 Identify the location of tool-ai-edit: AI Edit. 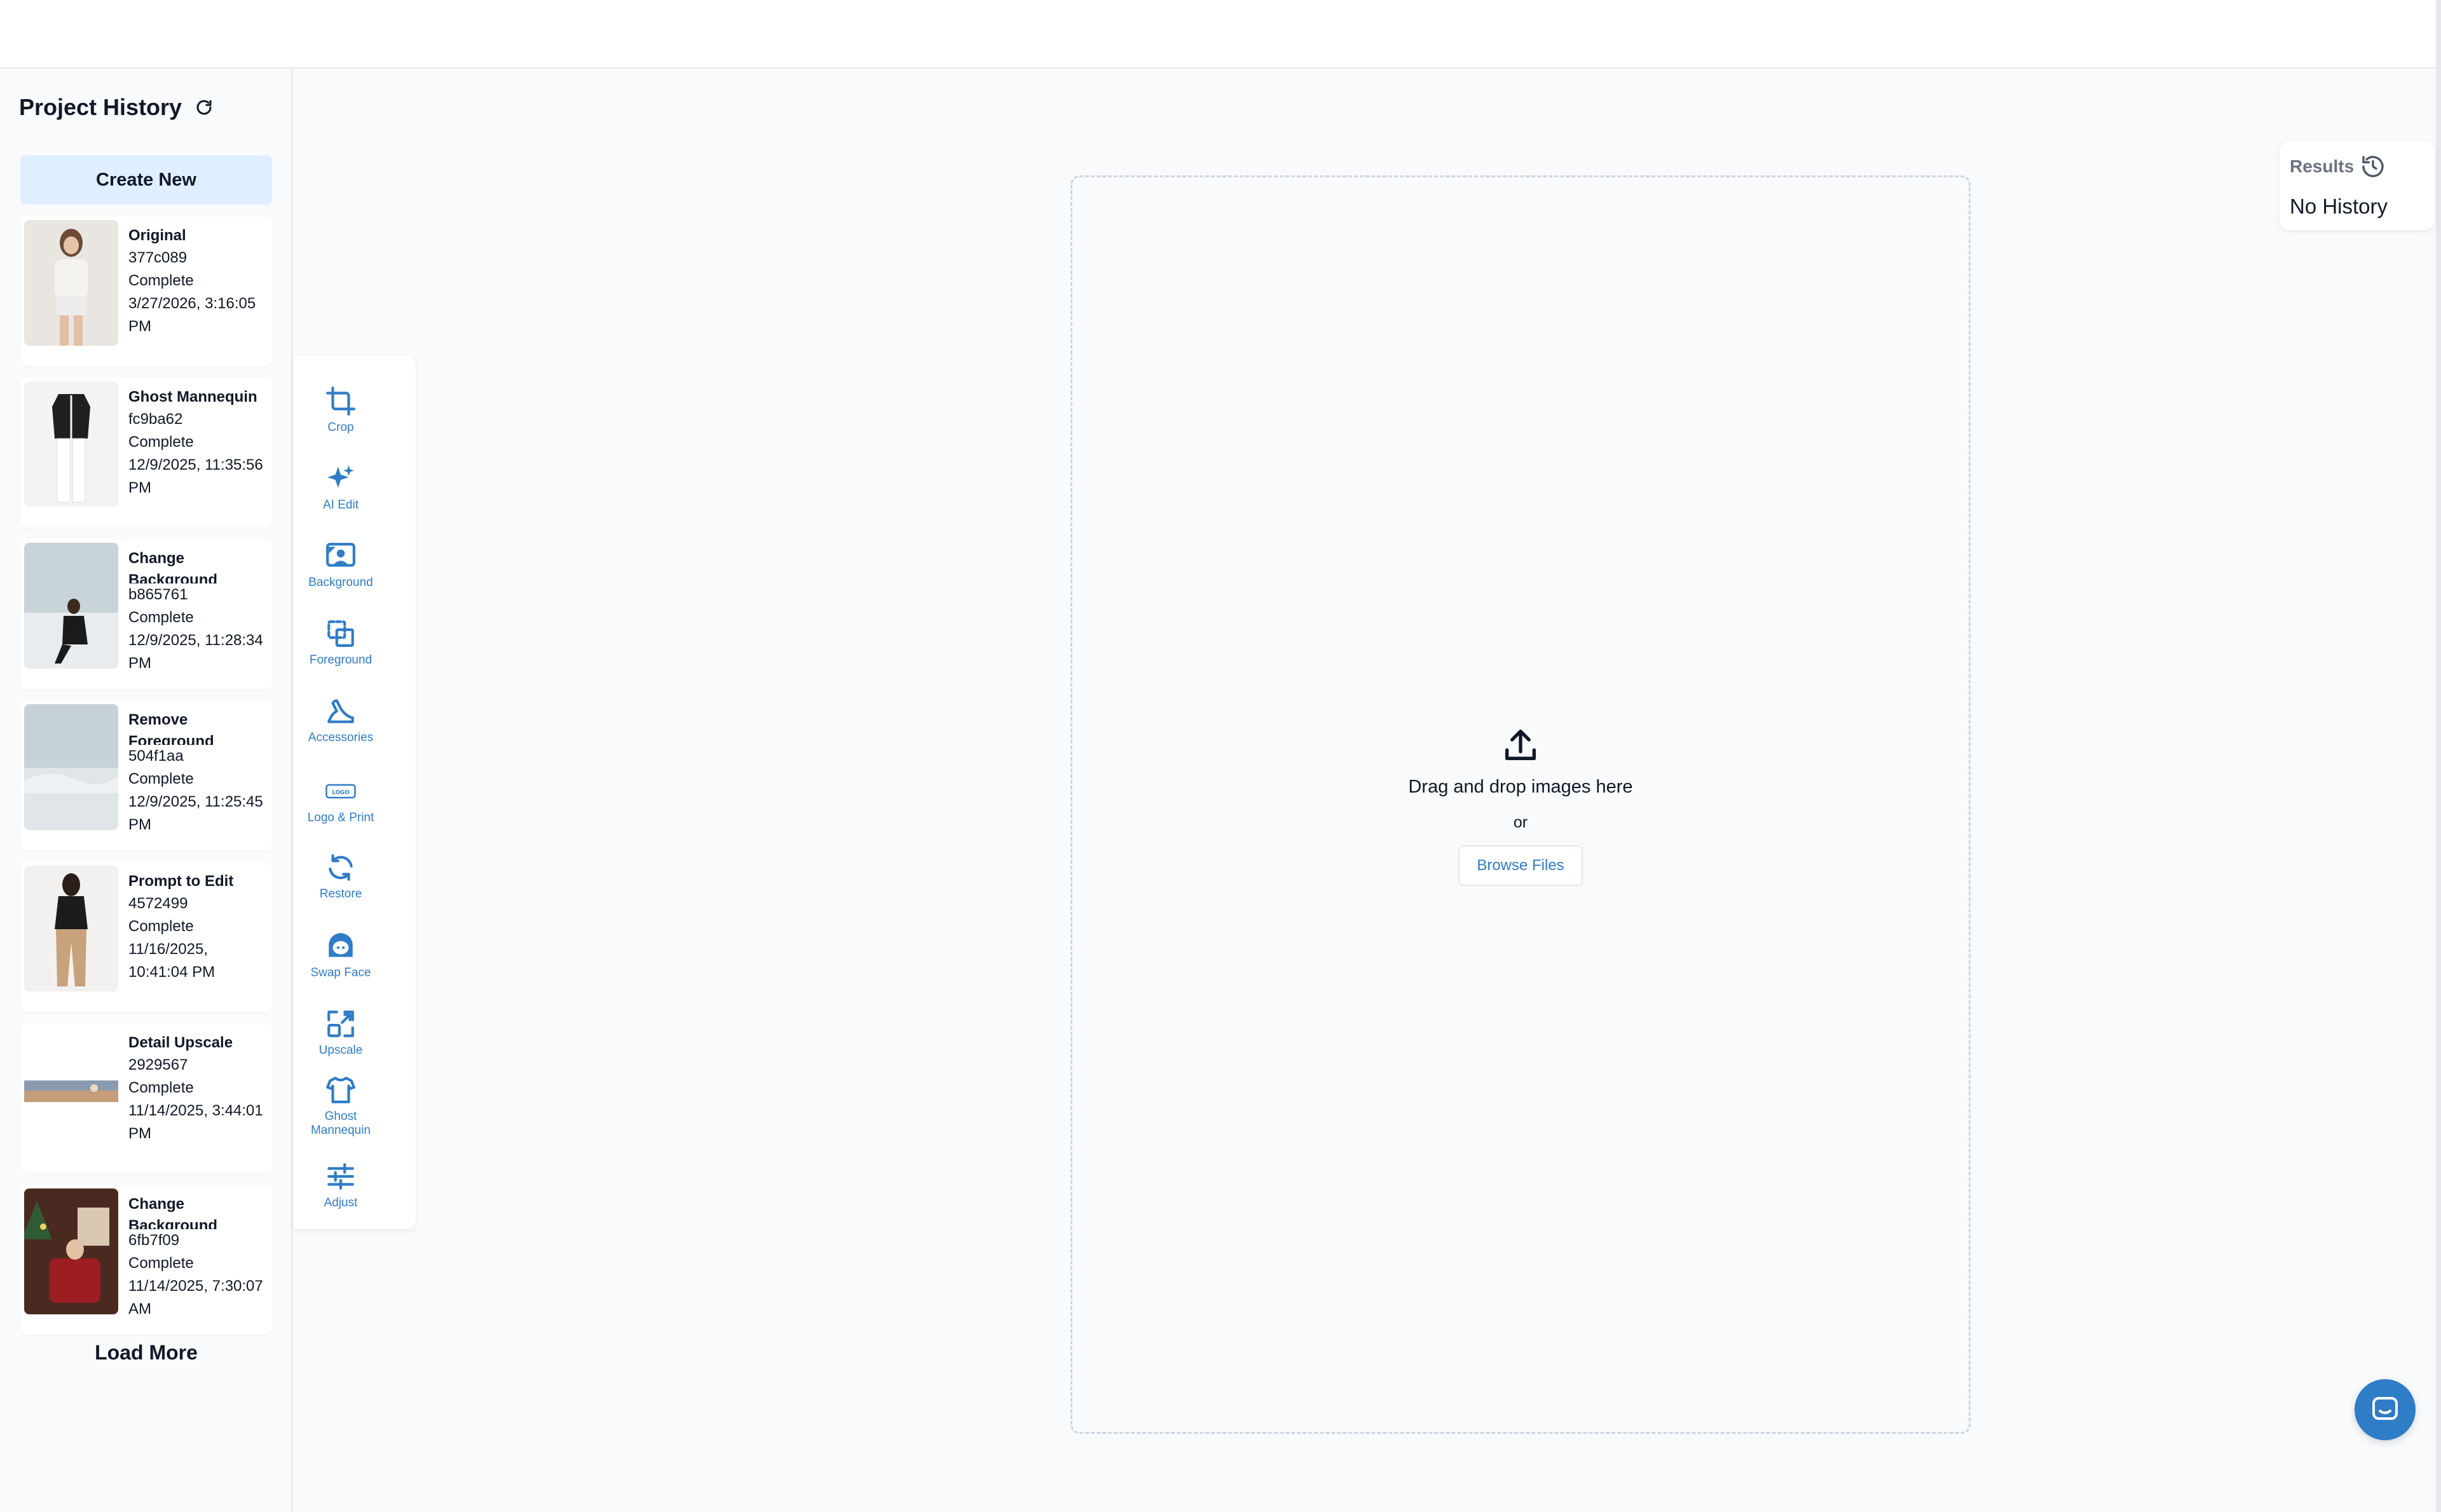
(341, 488).